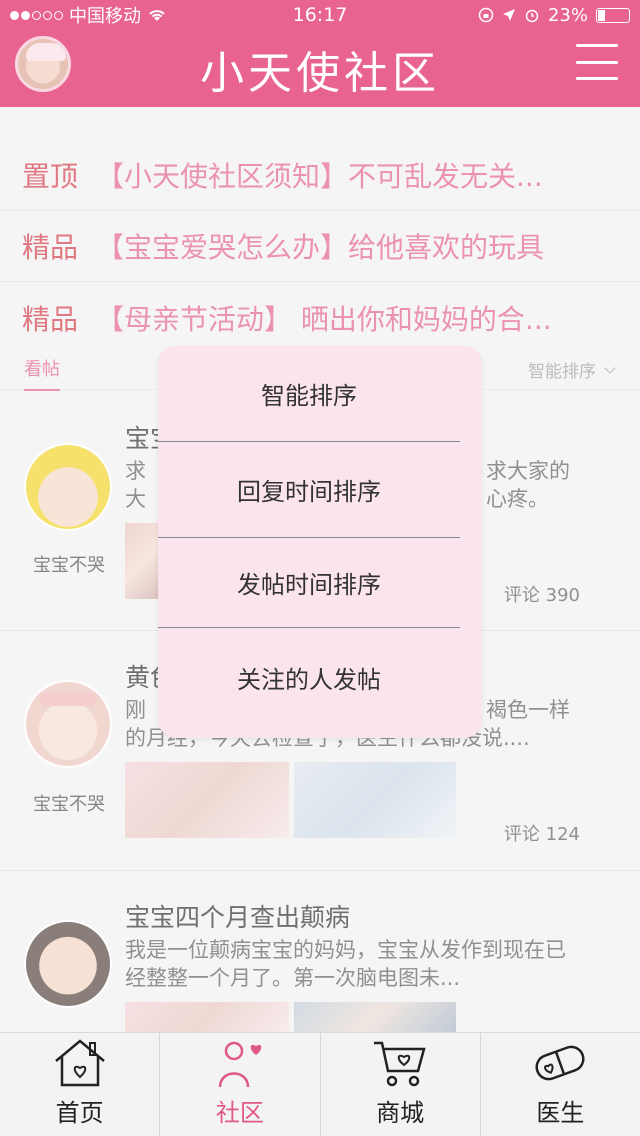  I want to click on signal-strength-icon, so click(36, 15).